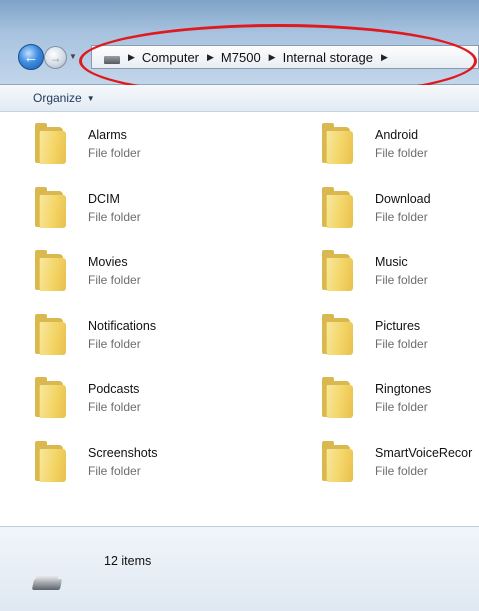 The image size is (479, 611). I want to click on list-item: Download File folder, so click(399, 211).